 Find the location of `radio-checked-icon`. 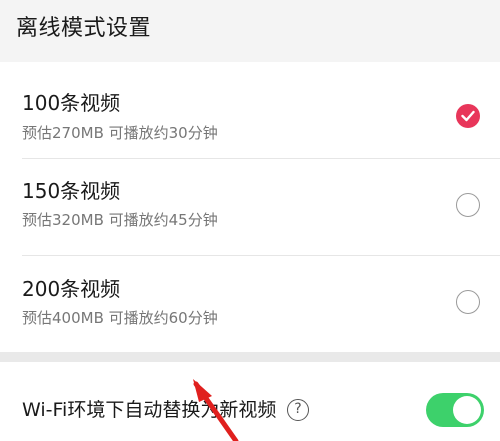

radio-checked-icon is located at coordinates (468, 116).